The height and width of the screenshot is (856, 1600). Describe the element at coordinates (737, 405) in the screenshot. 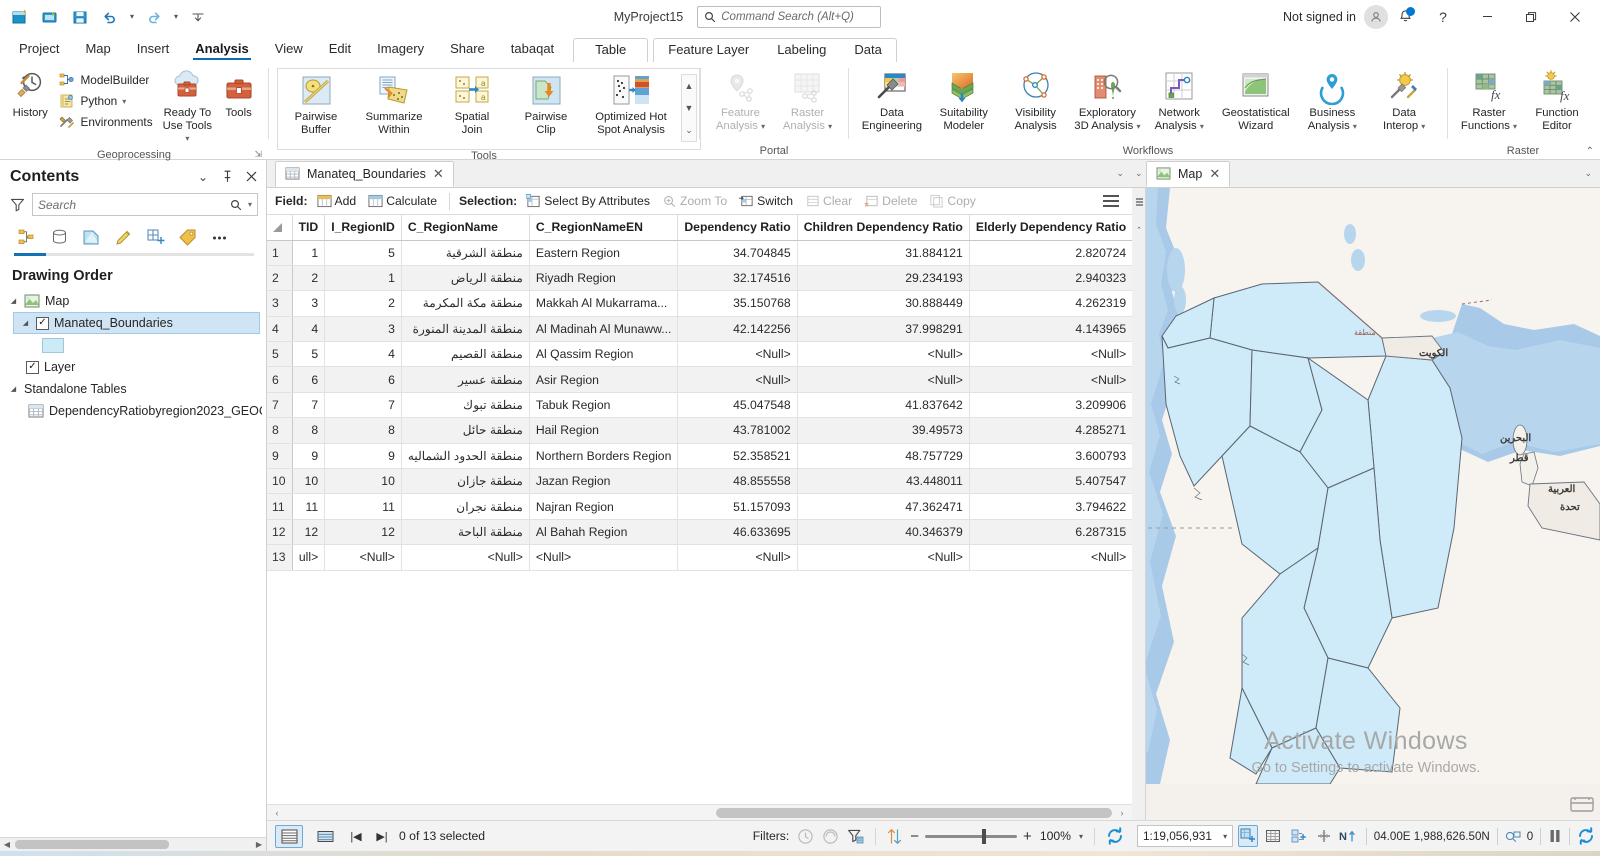

I see `cell-dependency: 45.047548` at that location.